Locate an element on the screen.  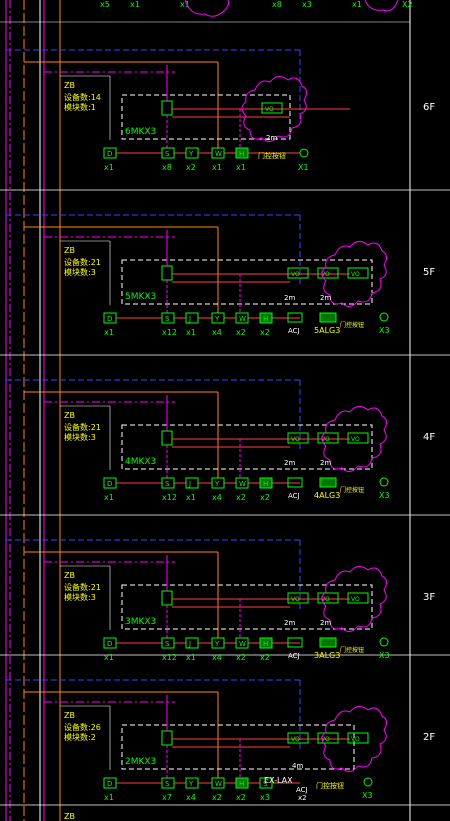
floor-label: 2F is located at coordinates (429, 737).